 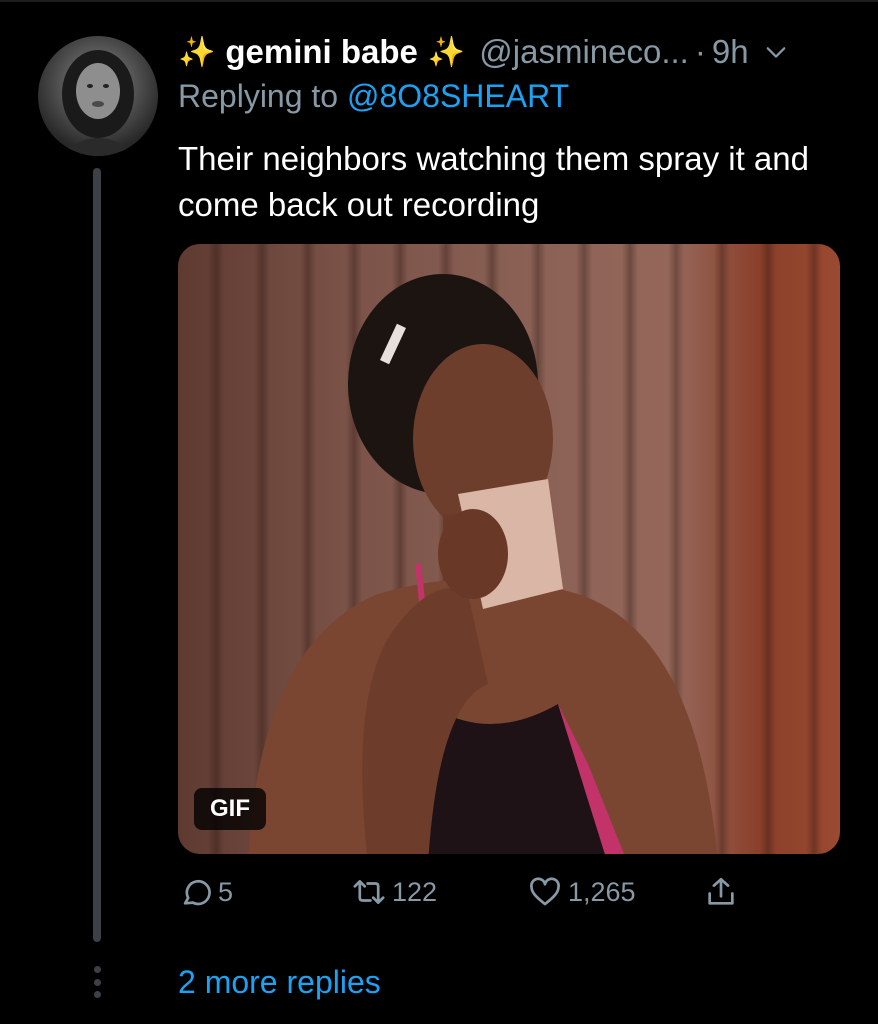 I want to click on timestamp: 9h, so click(x=730, y=52).